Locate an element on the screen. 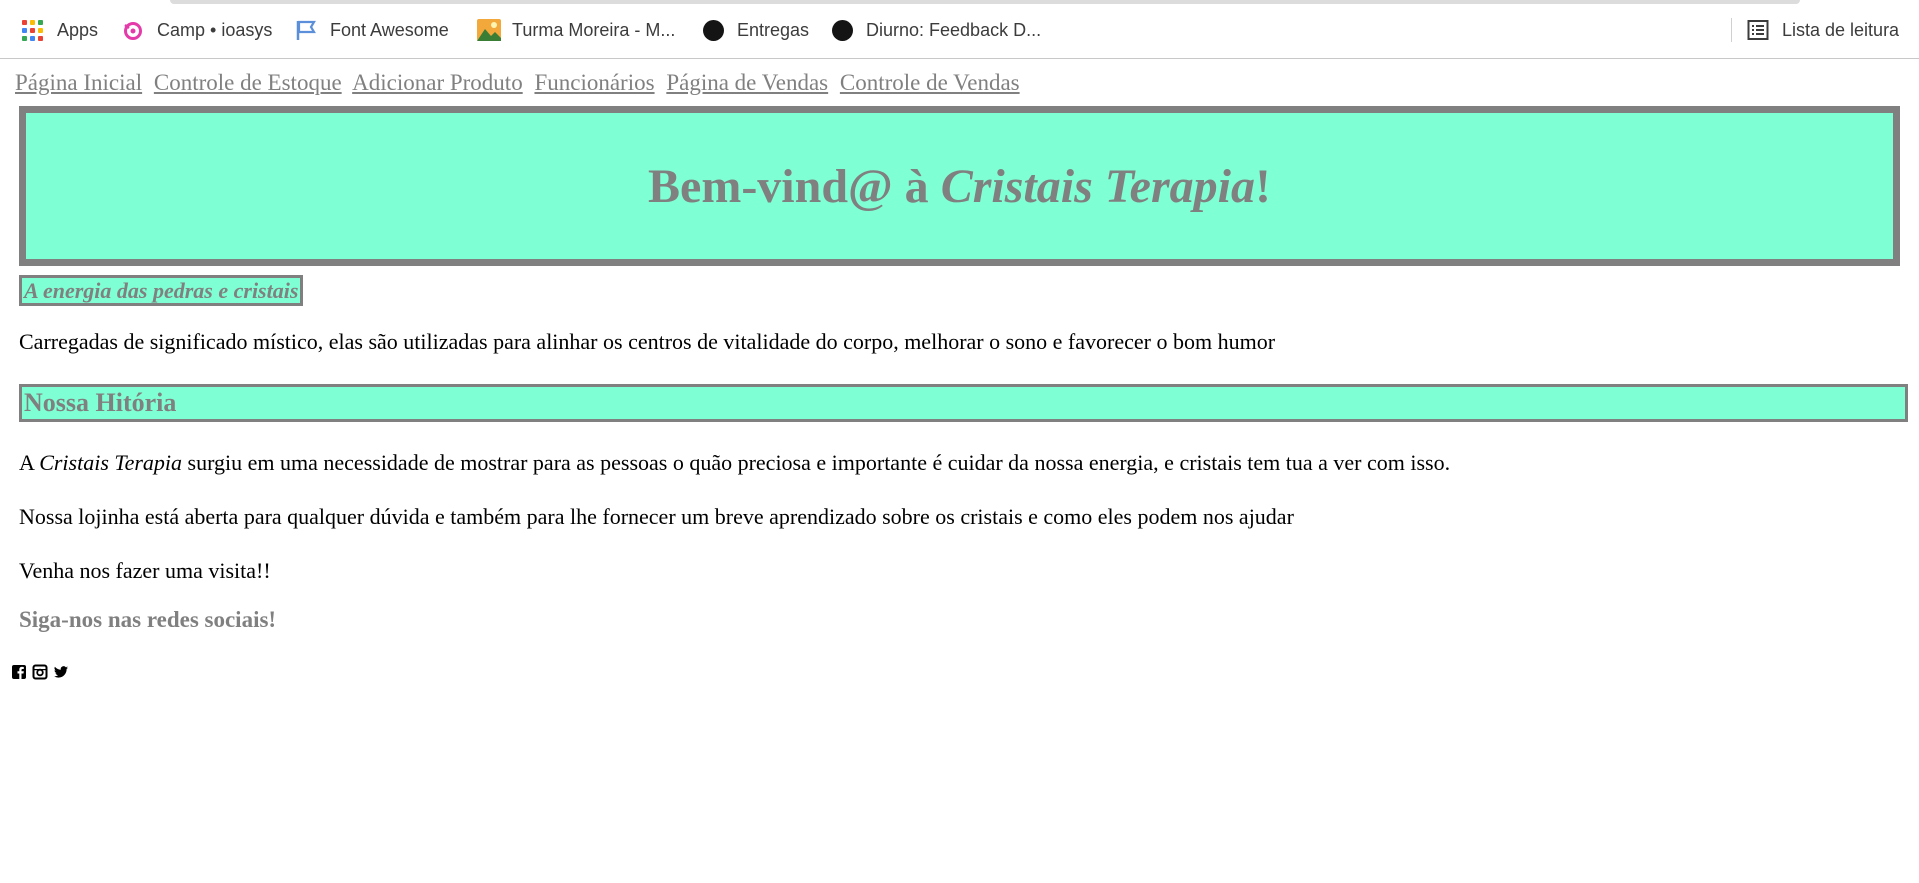 The image size is (1919, 883). p1-prefix: A is located at coordinates (29, 462).